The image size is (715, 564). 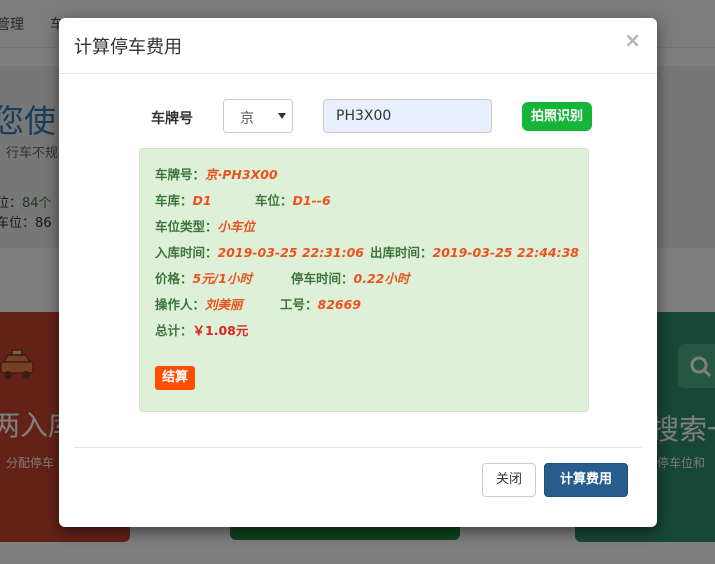 What do you see at coordinates (557, 116) in the screenshot?
I see `photo-recognize-button: 拍照识别` at bounding box center [557, 116].